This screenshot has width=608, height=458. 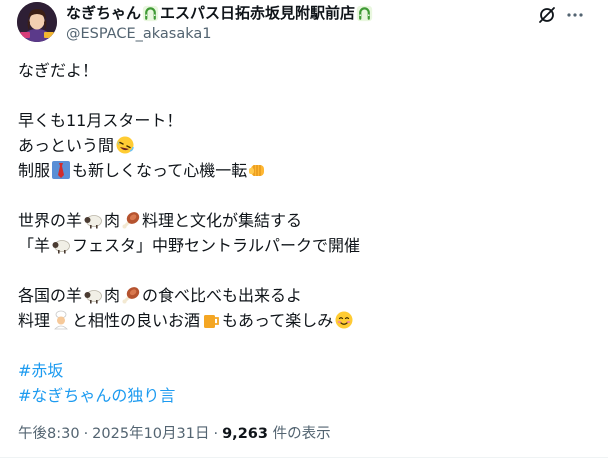 What do you see at coordinates (575, 15) in the screenshot?
I see `more-dots-icon` at bounding box center [575, 15].